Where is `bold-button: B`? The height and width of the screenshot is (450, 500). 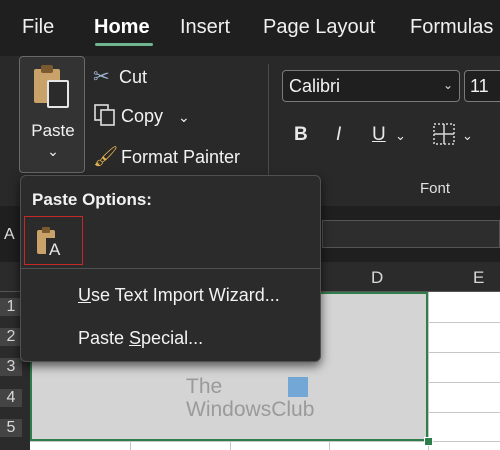
bold-button: B is located at coordinates (301, 135).